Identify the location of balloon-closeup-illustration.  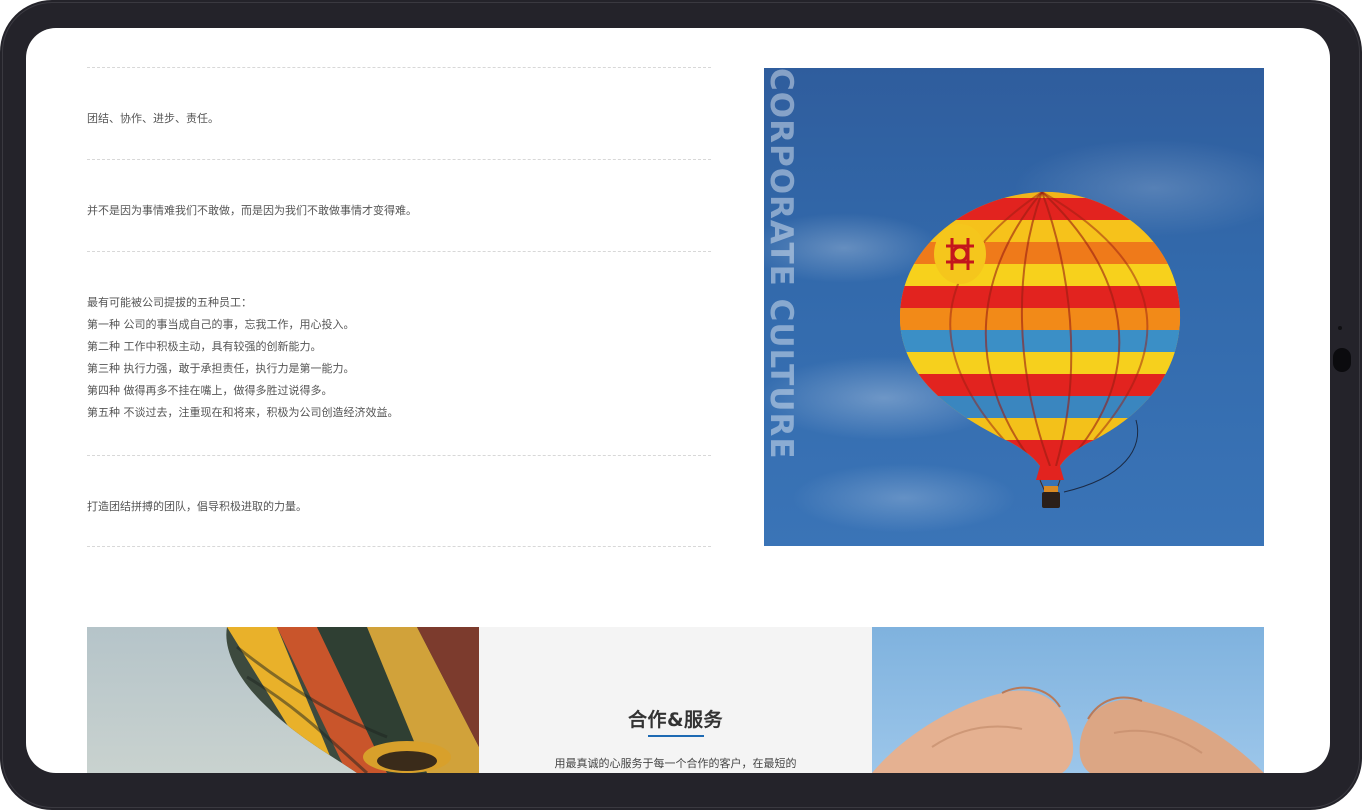
(352, 700).